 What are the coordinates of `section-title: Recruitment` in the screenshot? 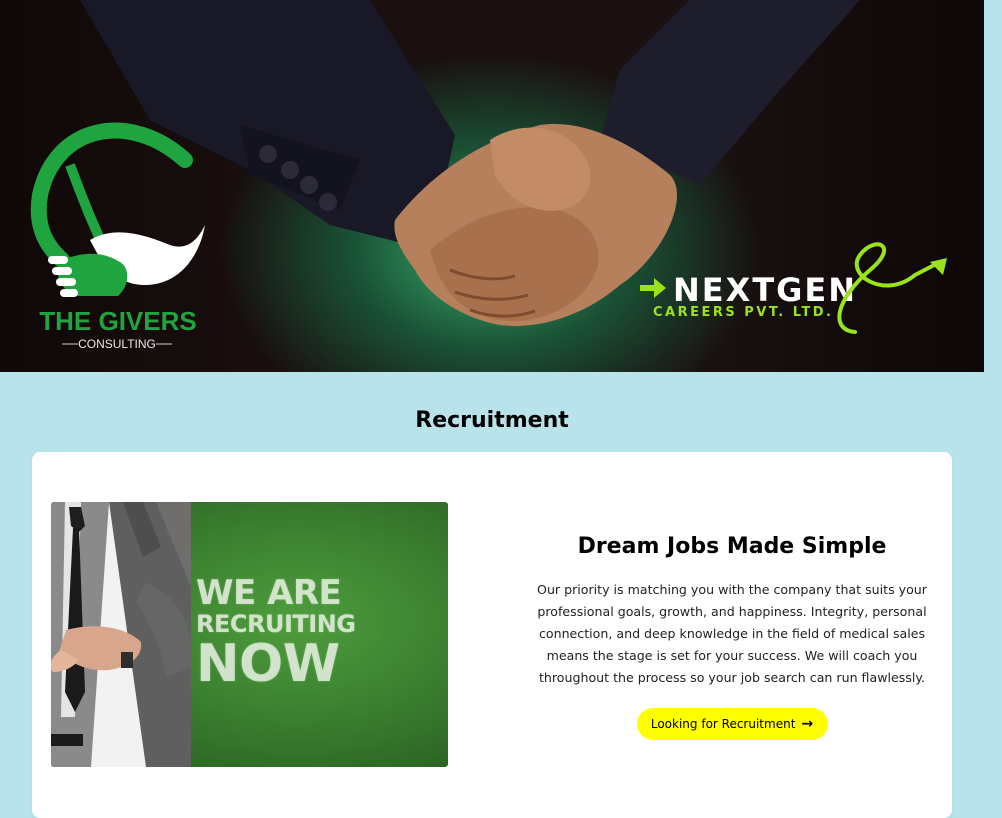 It's located at (492, 420).